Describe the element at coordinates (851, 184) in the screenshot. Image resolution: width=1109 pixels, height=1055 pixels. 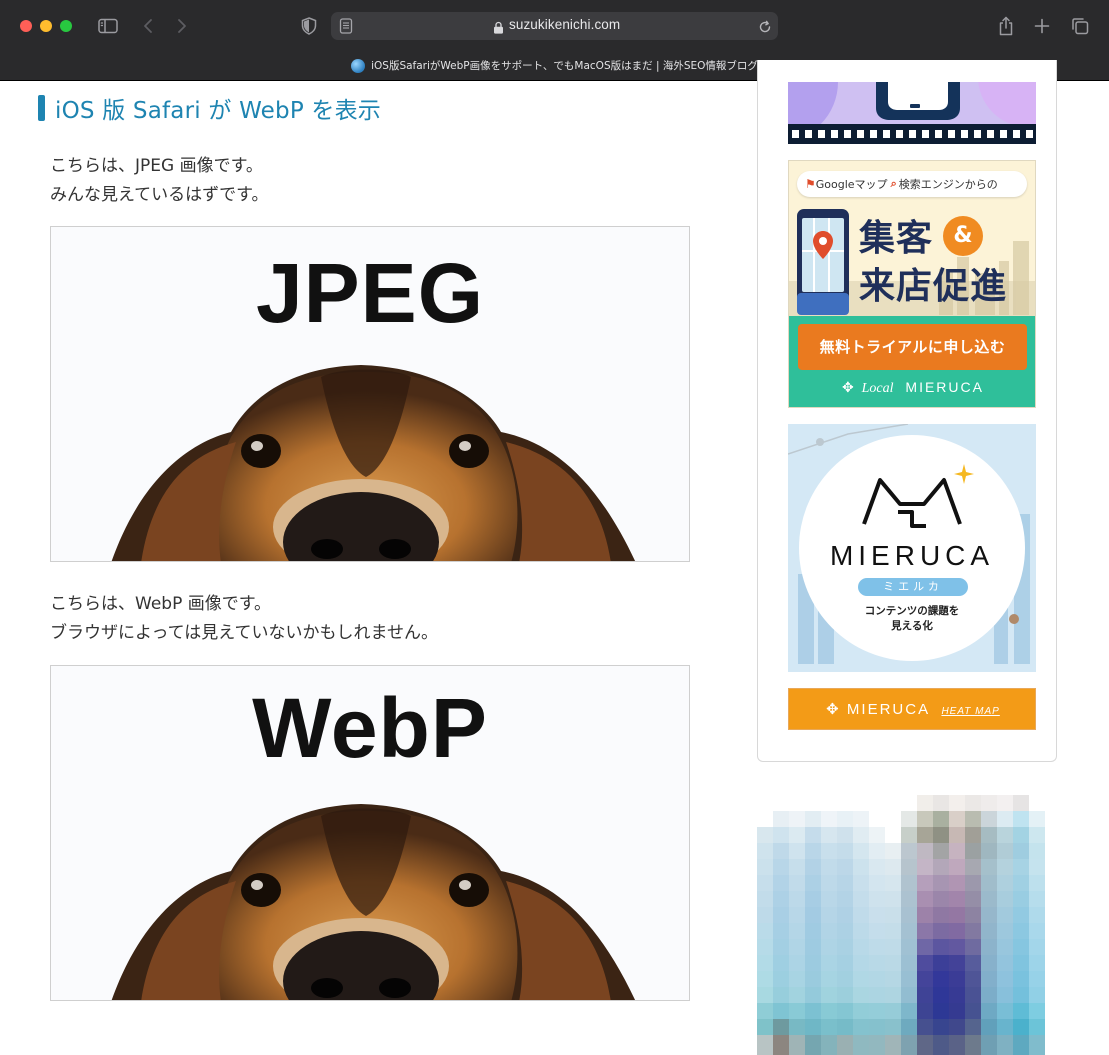
I see `pill-google-text: Googleマップ` at that location.